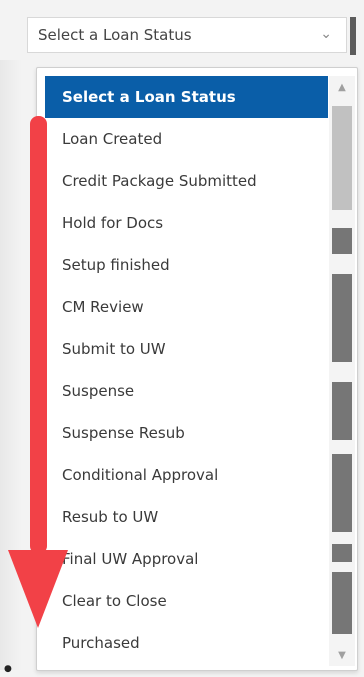  What do you see at coordinates (186, 181) in the screenshot?
I see `option-credit-package-submitted: Credit Package Submitted` at bounding box center [186, 181].